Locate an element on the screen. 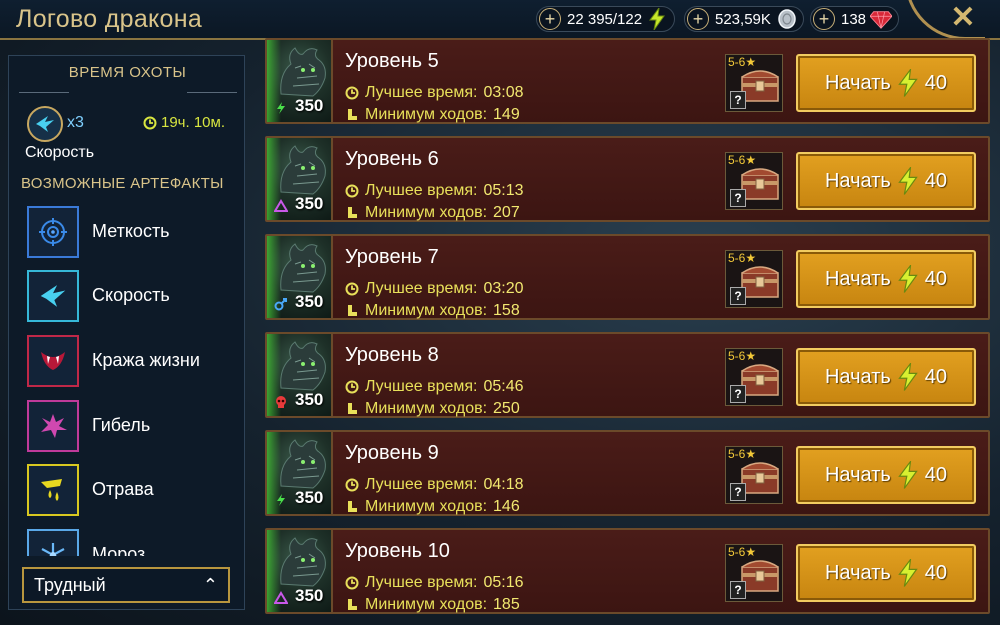 This screenshot has height=625, width=1000. min-moves: Минимум ходов: 146 is located at coordinates (432, 507).